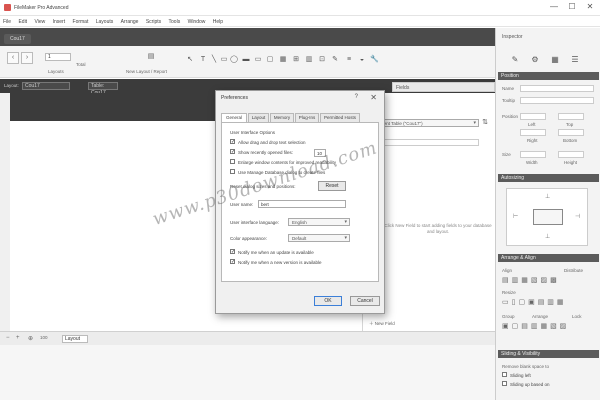 The width and height of the screenshot is (600, 400). I want to click on back-button: ‹, so click(13, 58).